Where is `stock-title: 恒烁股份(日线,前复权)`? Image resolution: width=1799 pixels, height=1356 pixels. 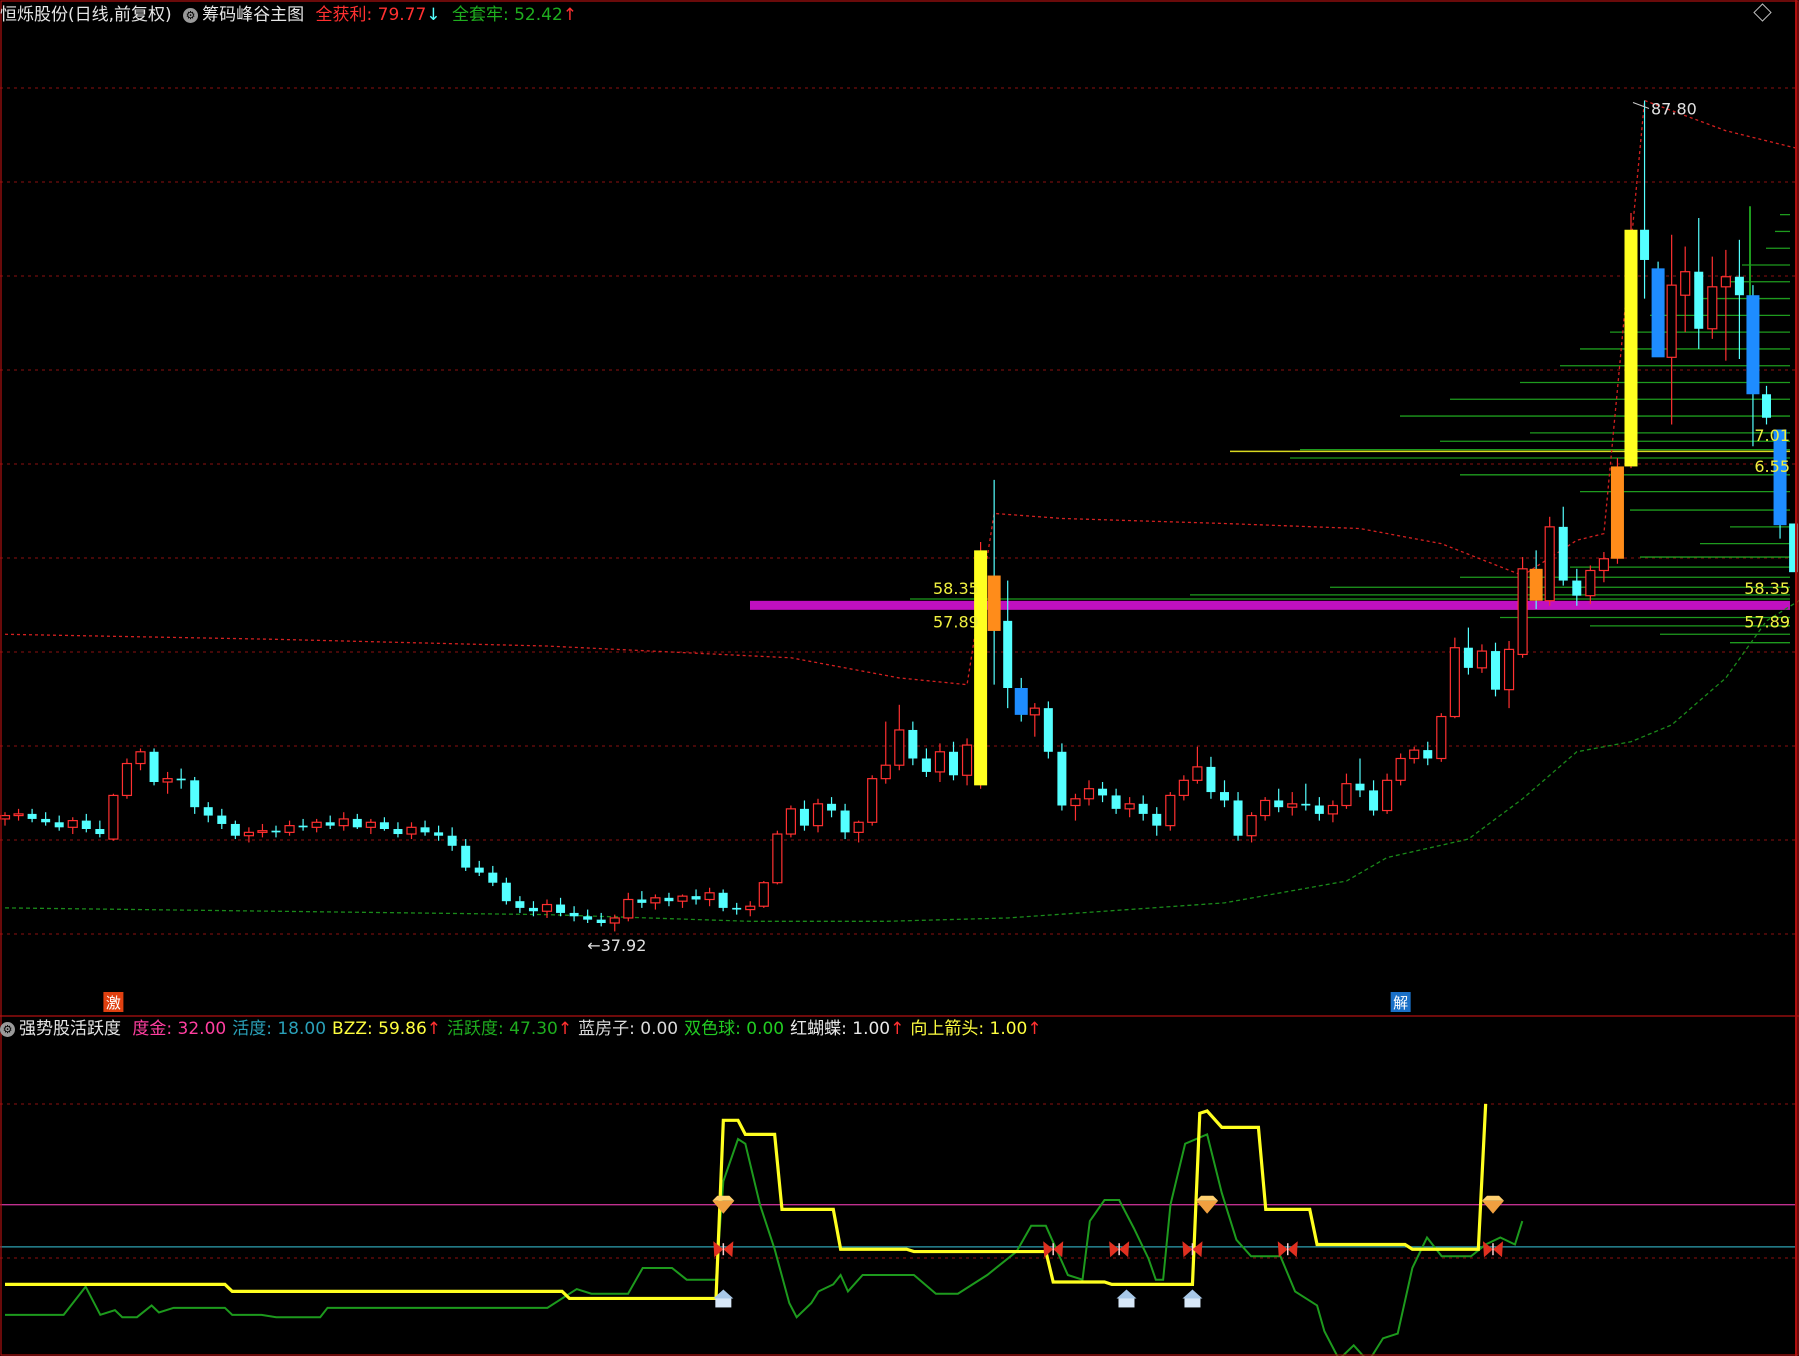 stock-title: 恒烁股份(日线,前复权) is located at coordinates (86, 15).